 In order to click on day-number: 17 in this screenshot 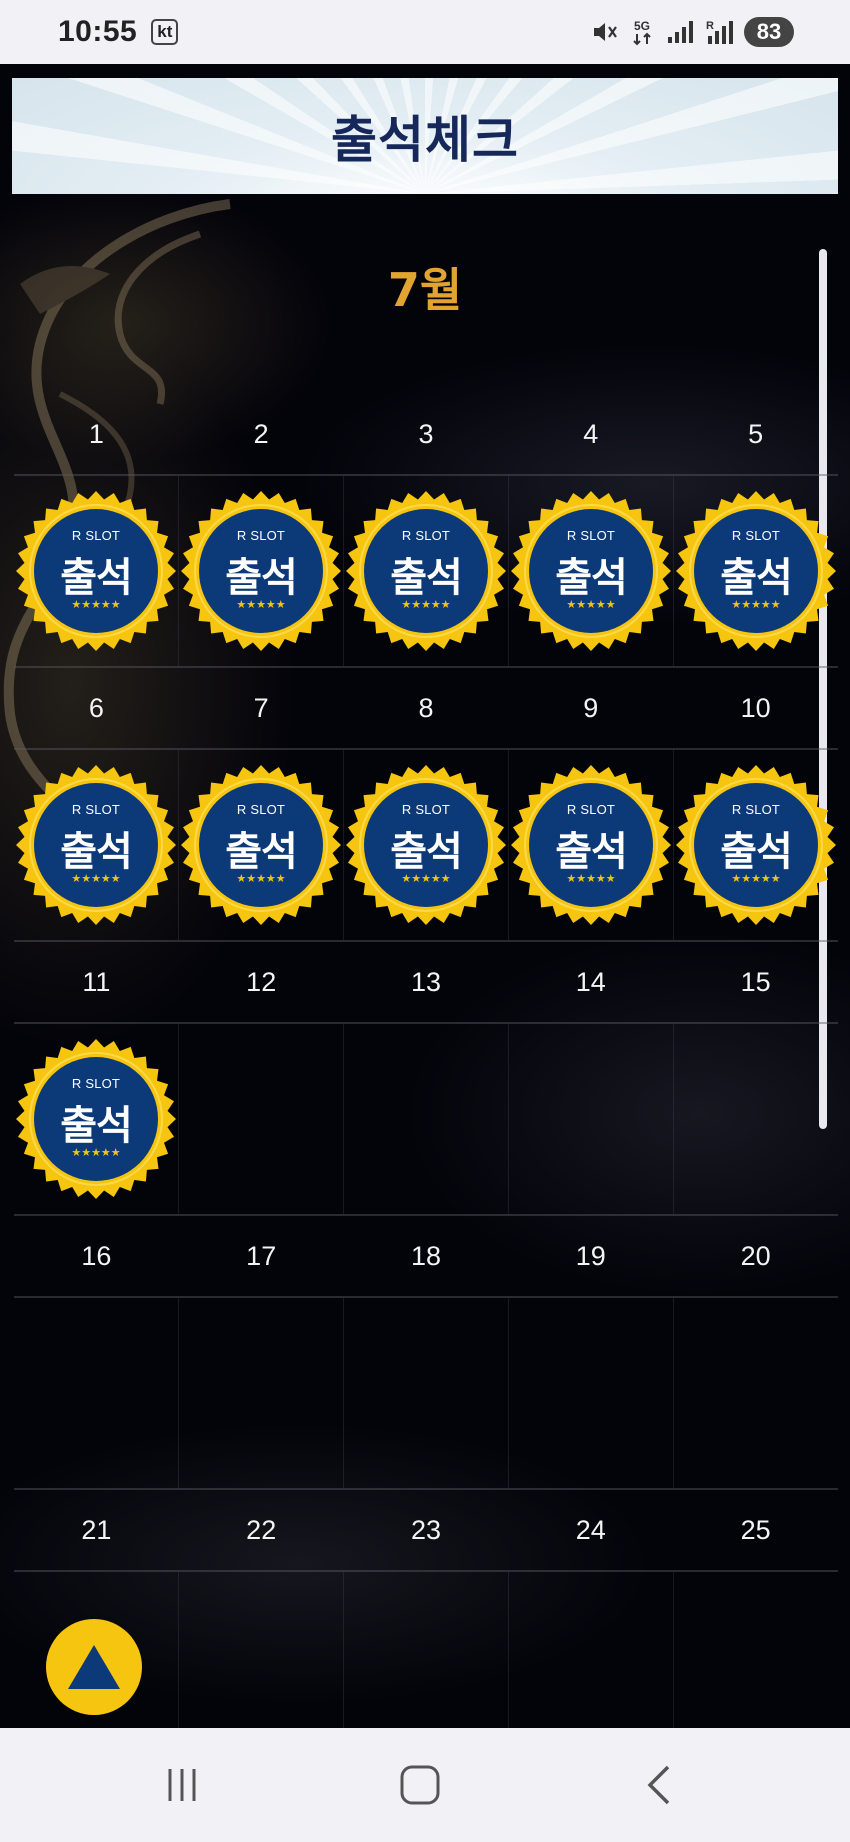, I will do `click(261, 1255)`.